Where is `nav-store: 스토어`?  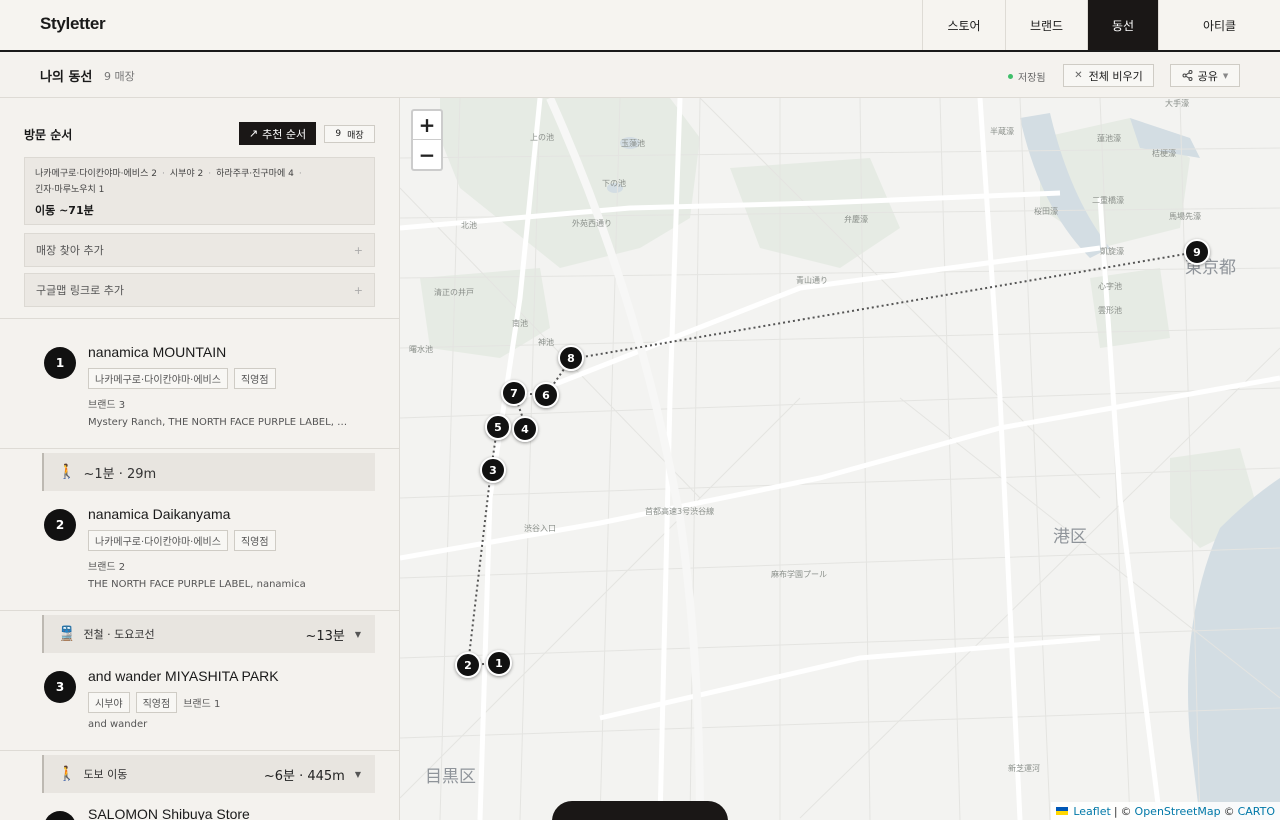 nav-store: 스토어 is located at coordinates (963, 25).